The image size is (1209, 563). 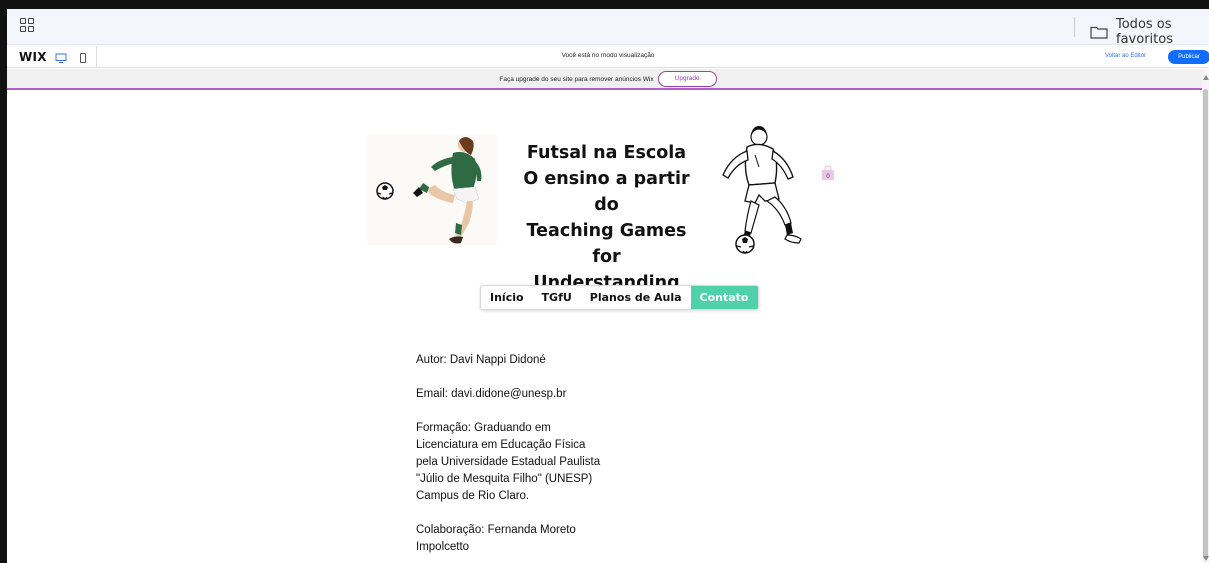 I want to click on site-navigation: Início TGfU Planos de Aula Contato, so click(x=619, y=297).